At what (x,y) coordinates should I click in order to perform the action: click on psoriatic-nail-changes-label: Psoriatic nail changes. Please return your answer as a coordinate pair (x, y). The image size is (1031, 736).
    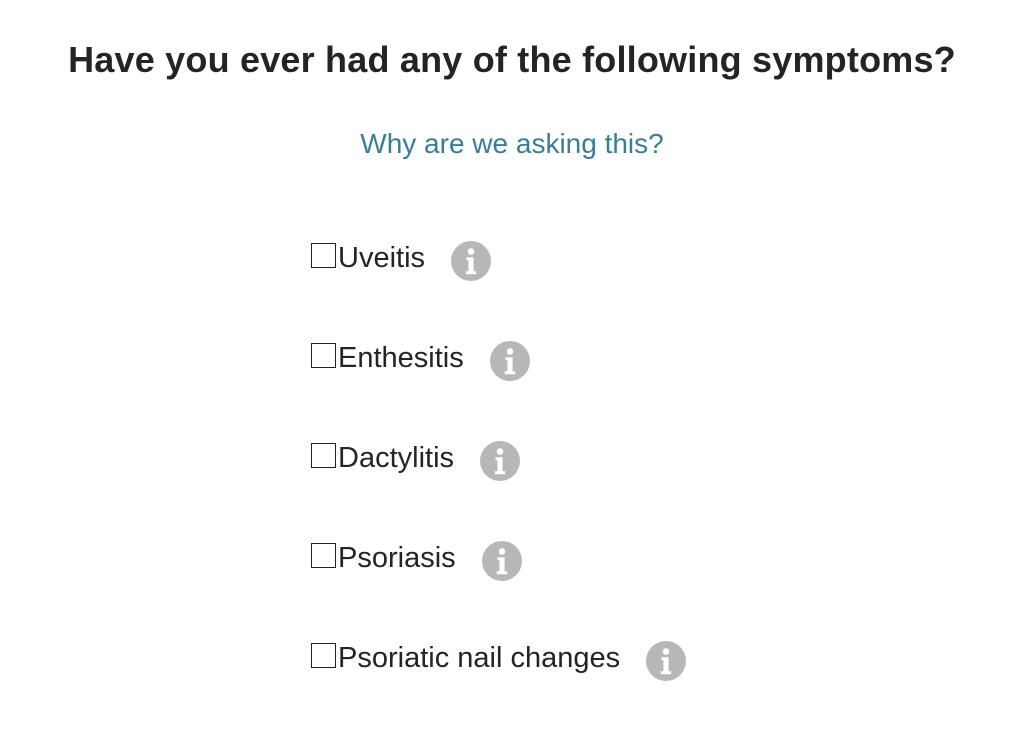
    Looking at the image, I should click on (479, 658).